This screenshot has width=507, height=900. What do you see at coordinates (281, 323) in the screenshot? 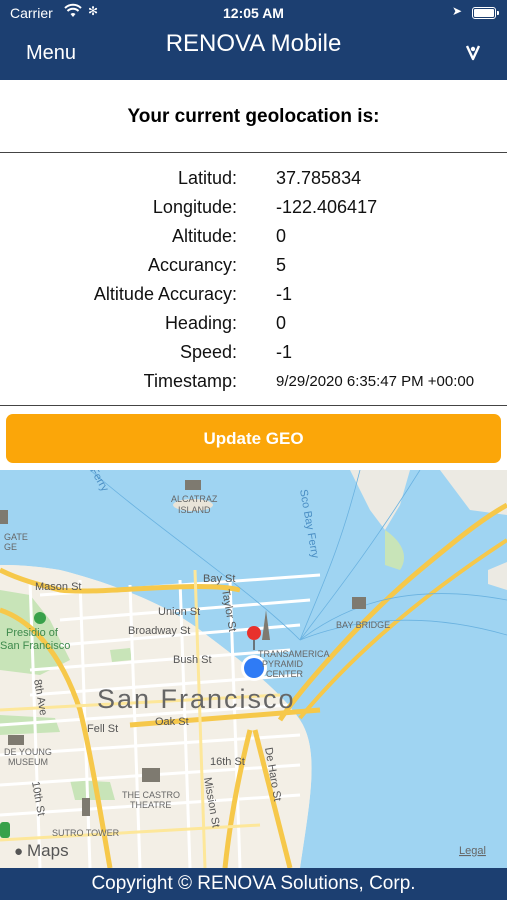
I see `heading-value: 0` at bounding box center [281, 323].